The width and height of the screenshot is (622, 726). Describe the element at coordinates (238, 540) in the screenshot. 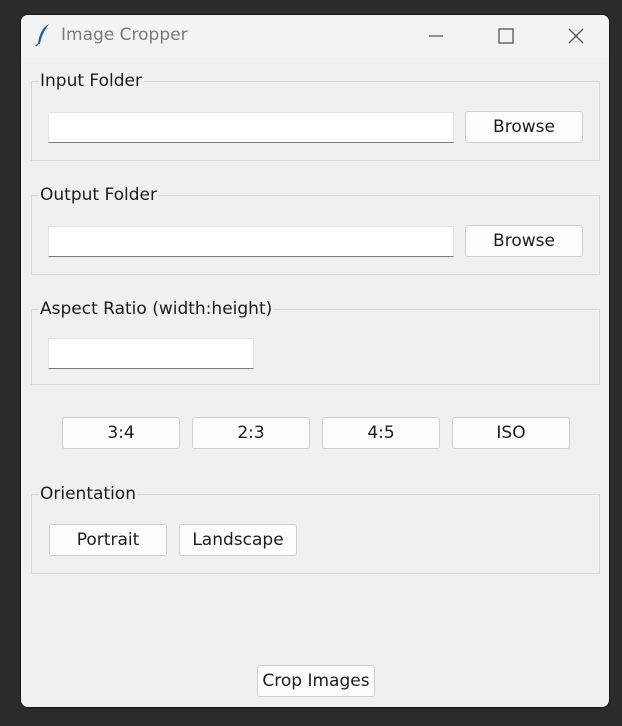

I see `landscape-button: Landscape` at that location.